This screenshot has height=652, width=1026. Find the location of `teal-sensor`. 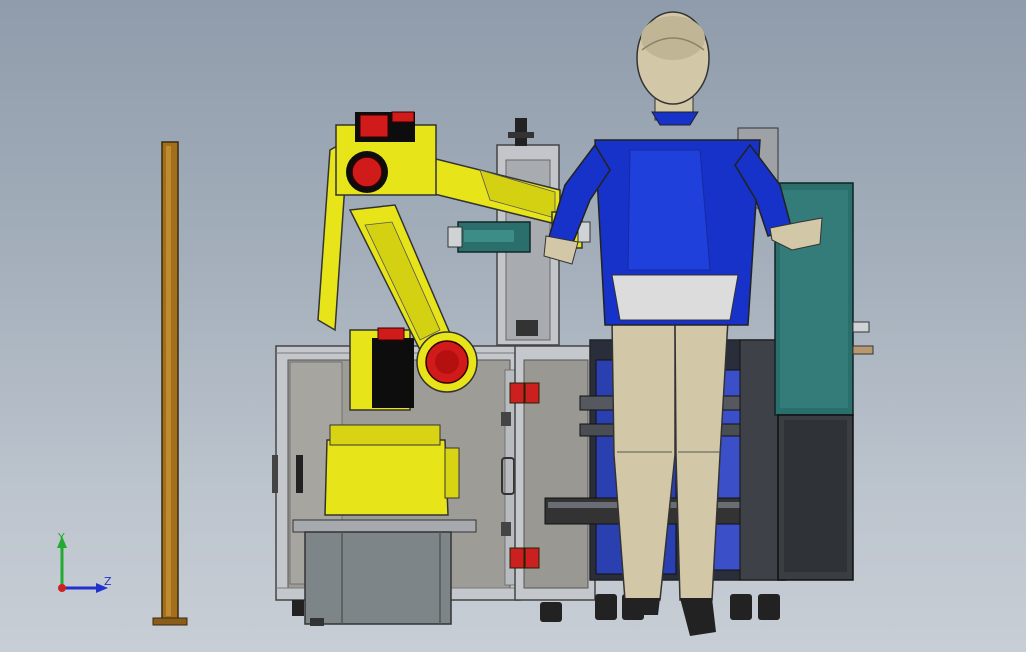

teal-sensor is located at coordinates (489, 237).